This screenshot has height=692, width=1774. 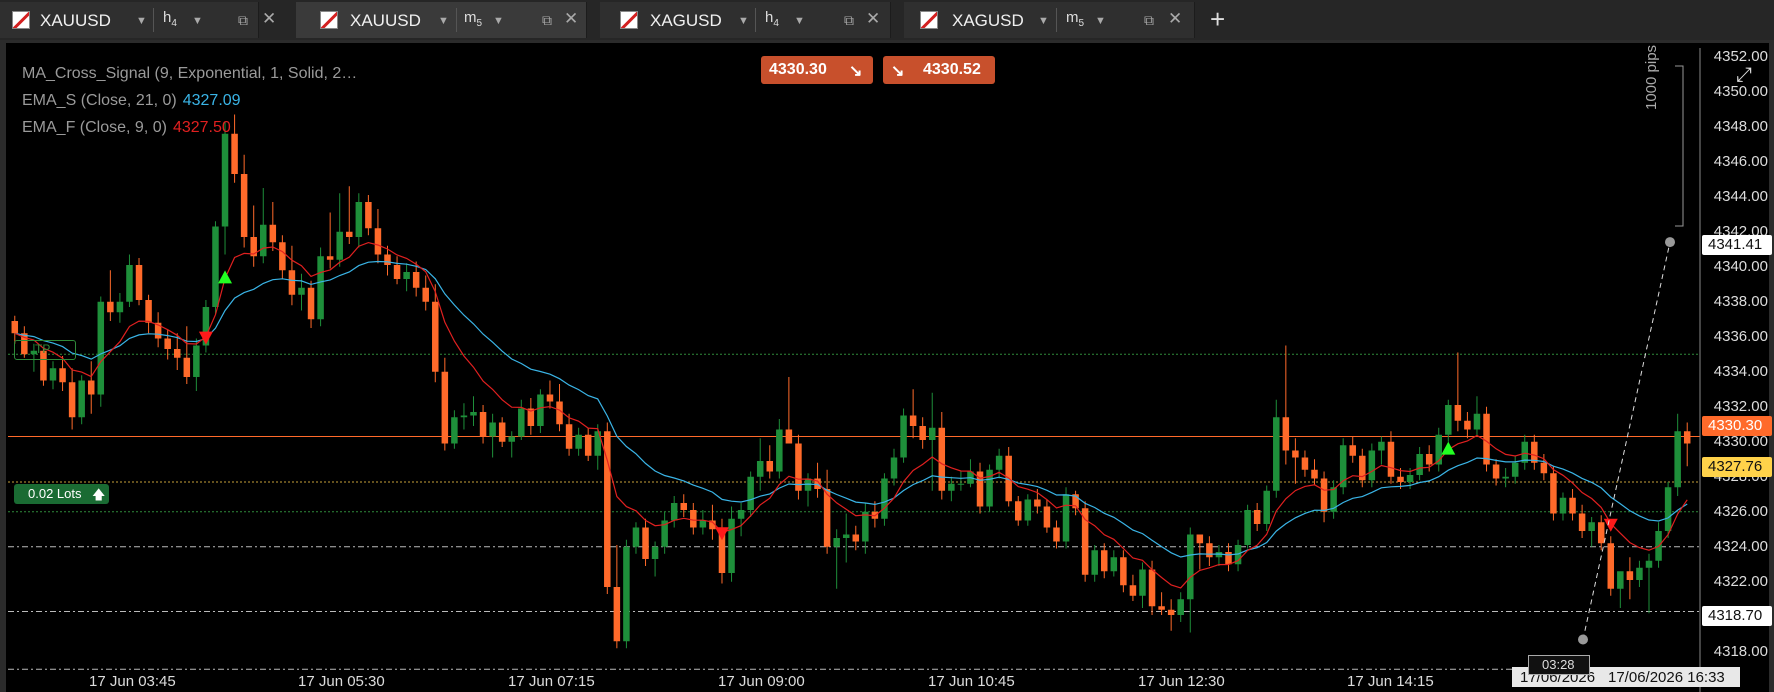 I want to click on x-axis-tick: 17 Jun 09:00, so click(x=761, y=681).